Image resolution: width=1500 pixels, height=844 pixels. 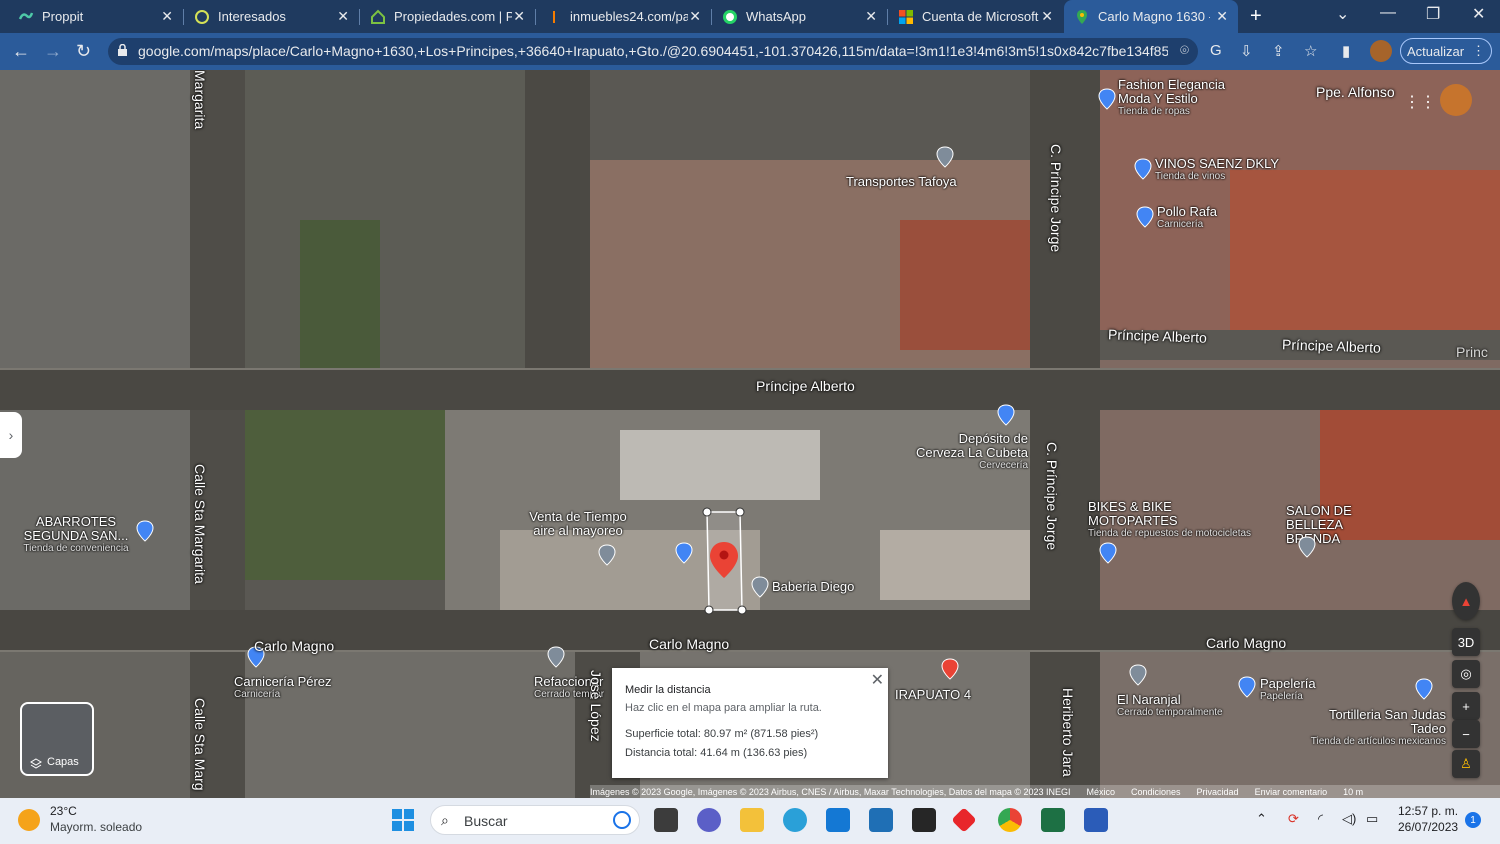 I want to click on edge-icon, so click(x=795, y=820).